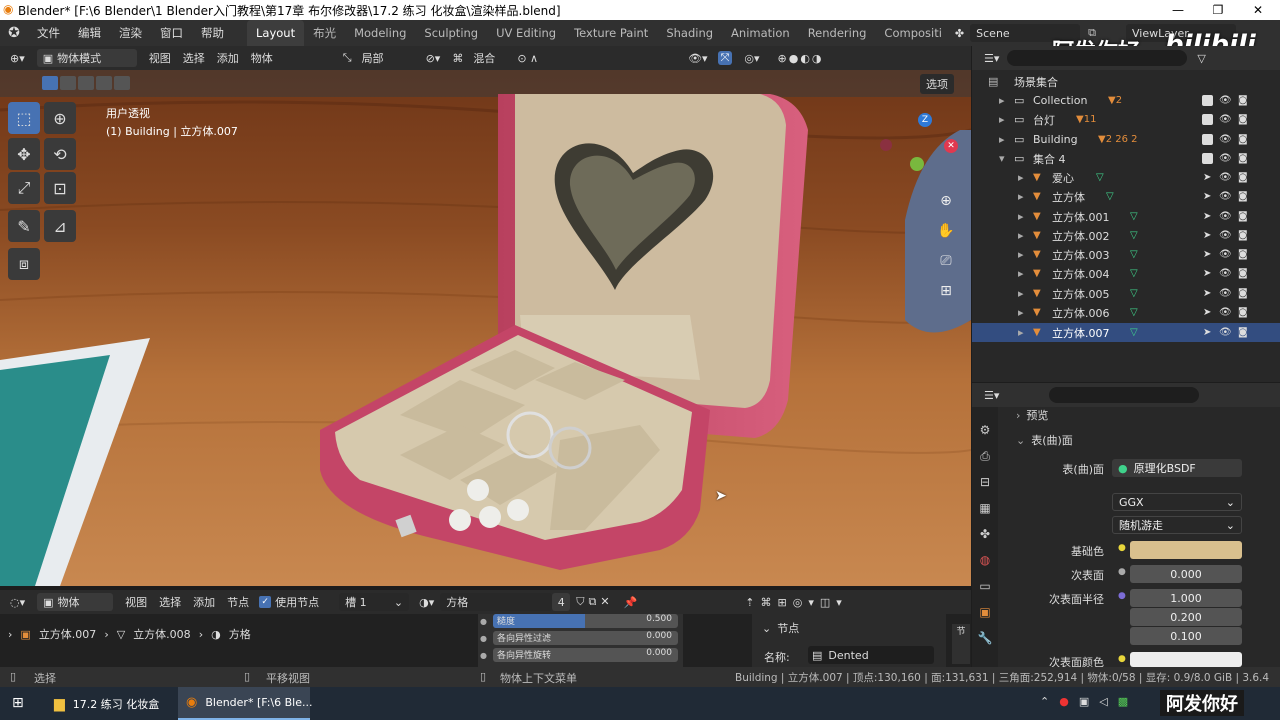 This screenshot has width=1280, height=720. I want to click on outliner-editor-icon: ☰▾, so click(991, 58).